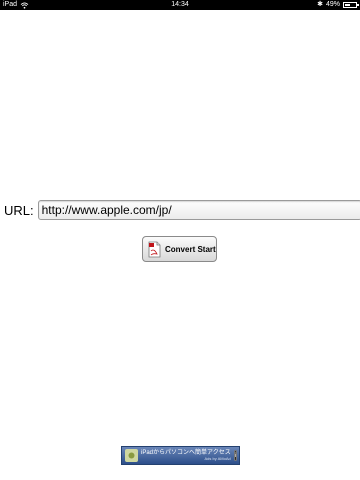  What do you see at coordinates (186, 455) in the screenshot?
I see `ad-text-block: iPadからパソコンへ簡単アクセス Ads by AMoAd` at bounding box center [186, 455].